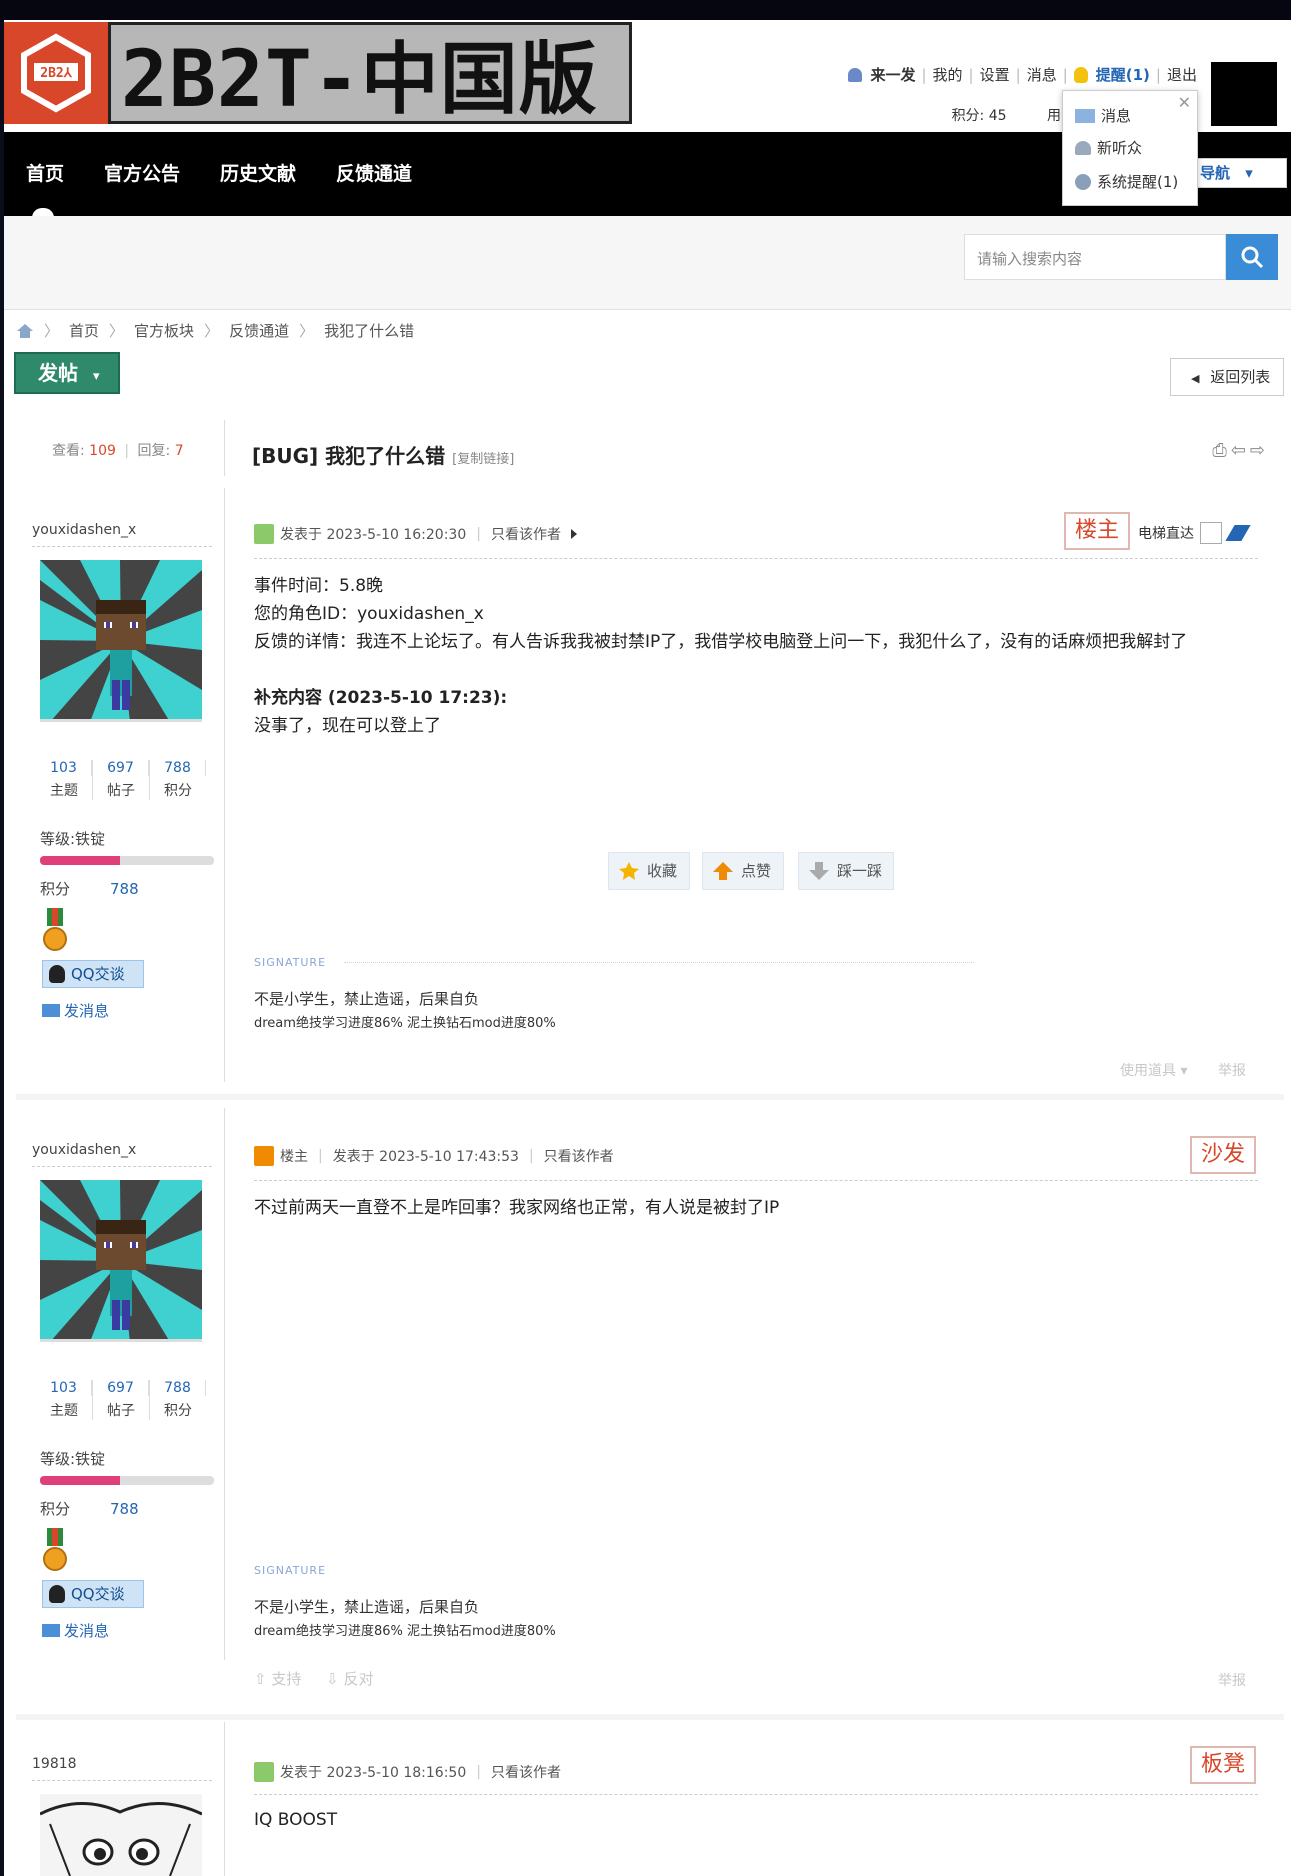 This screenshot has height=1876, width=1291. Describe the element at coordinates (892, 74) in the screenshot. I see `username-link: 来一发` at that location.